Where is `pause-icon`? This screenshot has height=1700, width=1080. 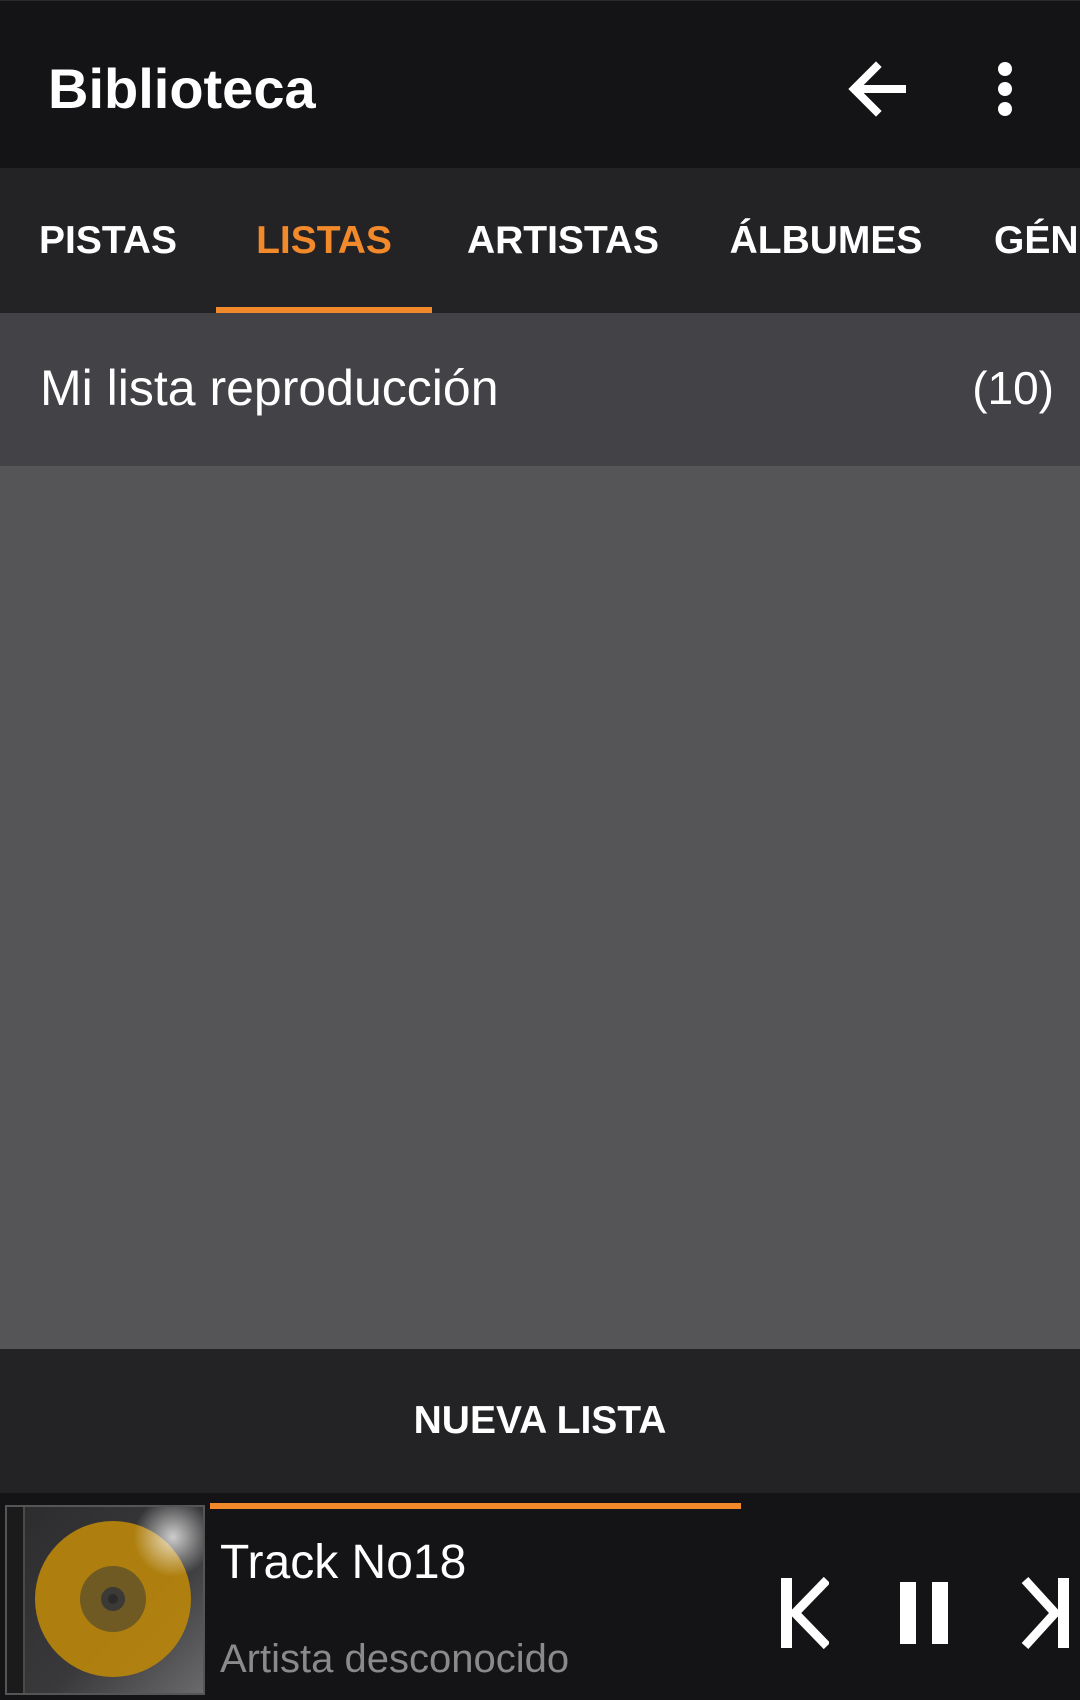 pause-icon is located at coordinates (924, 1613).